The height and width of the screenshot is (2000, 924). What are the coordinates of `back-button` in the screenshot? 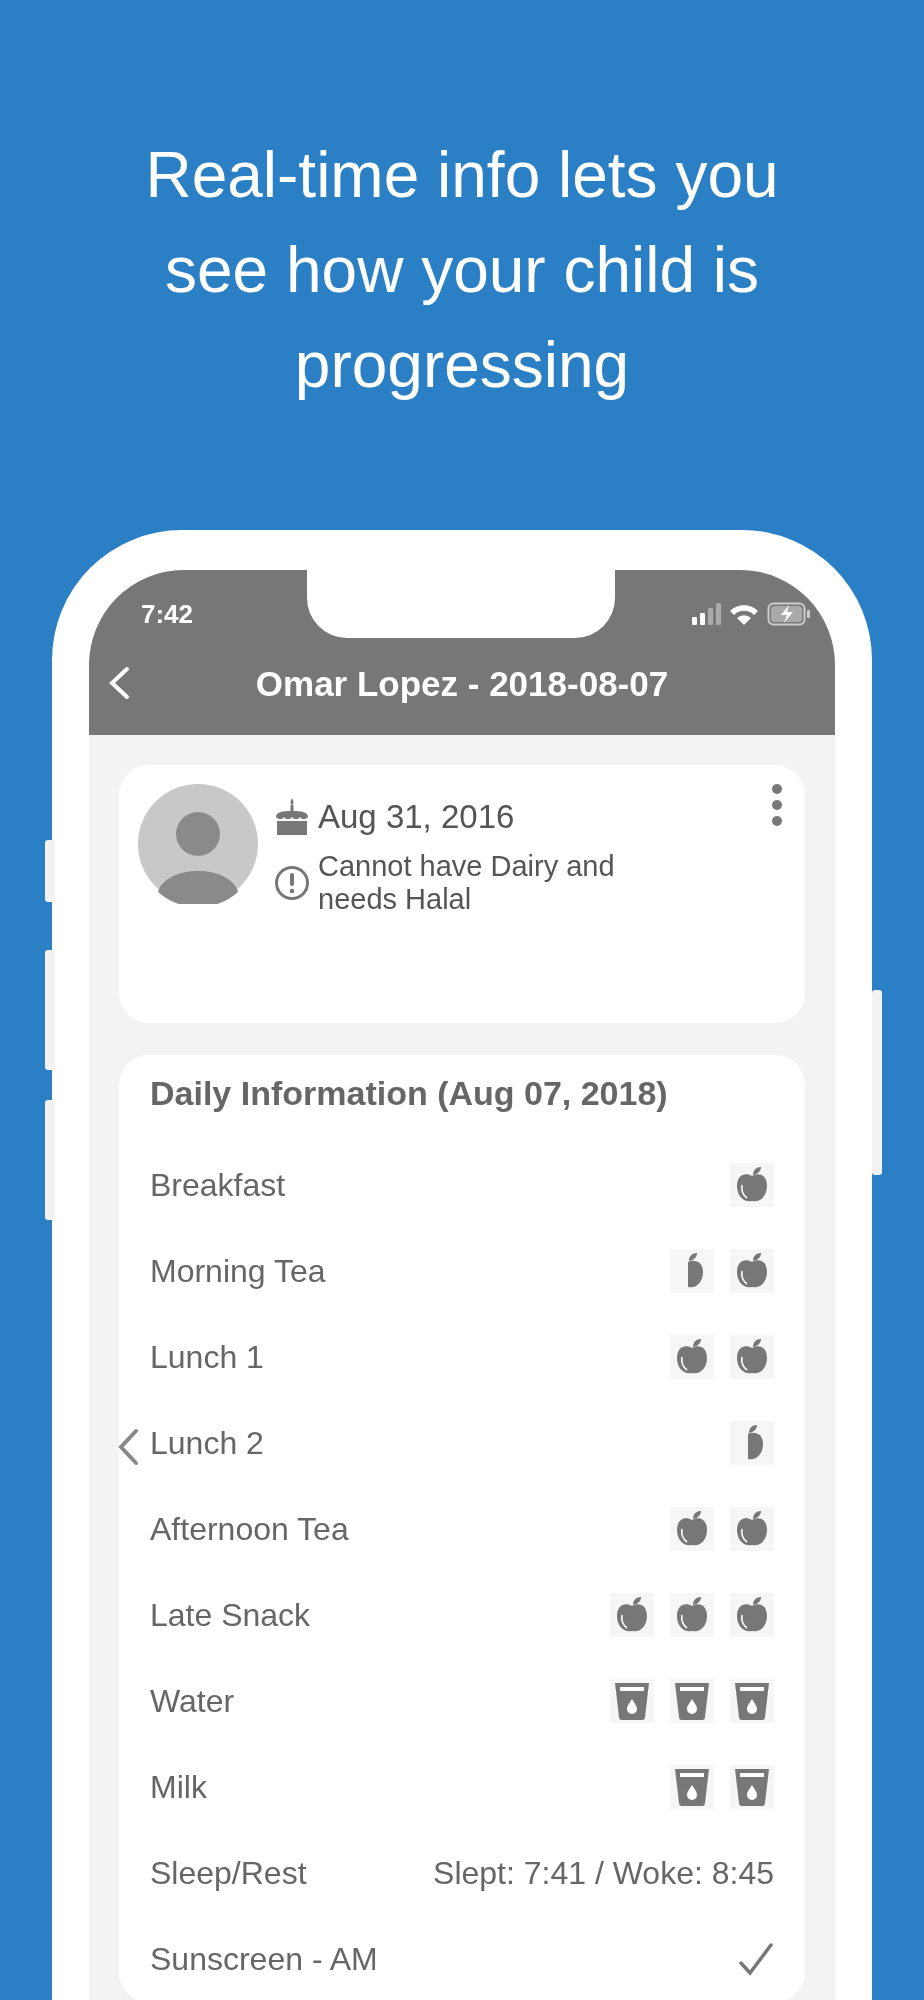 It's located at (119, 683).